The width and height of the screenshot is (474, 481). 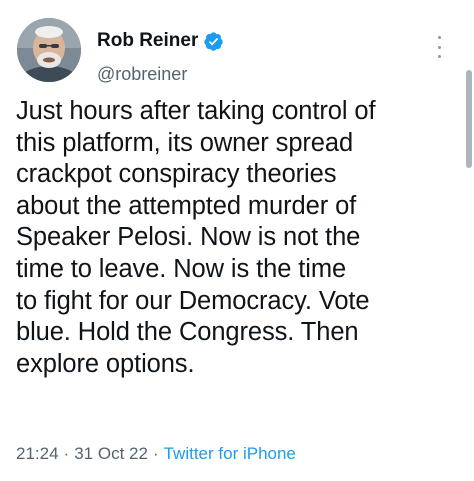 I want to click on tweet-text-line: crackpot conspiracy theories, so click(x=176, y=174).